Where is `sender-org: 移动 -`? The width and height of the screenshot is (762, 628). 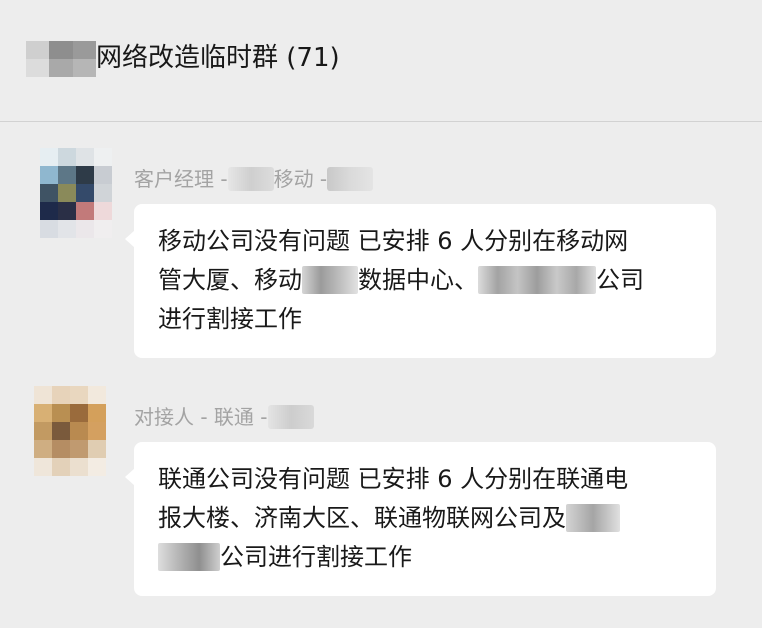
sender-org: 移动 - is located at coordinates (300, 179).